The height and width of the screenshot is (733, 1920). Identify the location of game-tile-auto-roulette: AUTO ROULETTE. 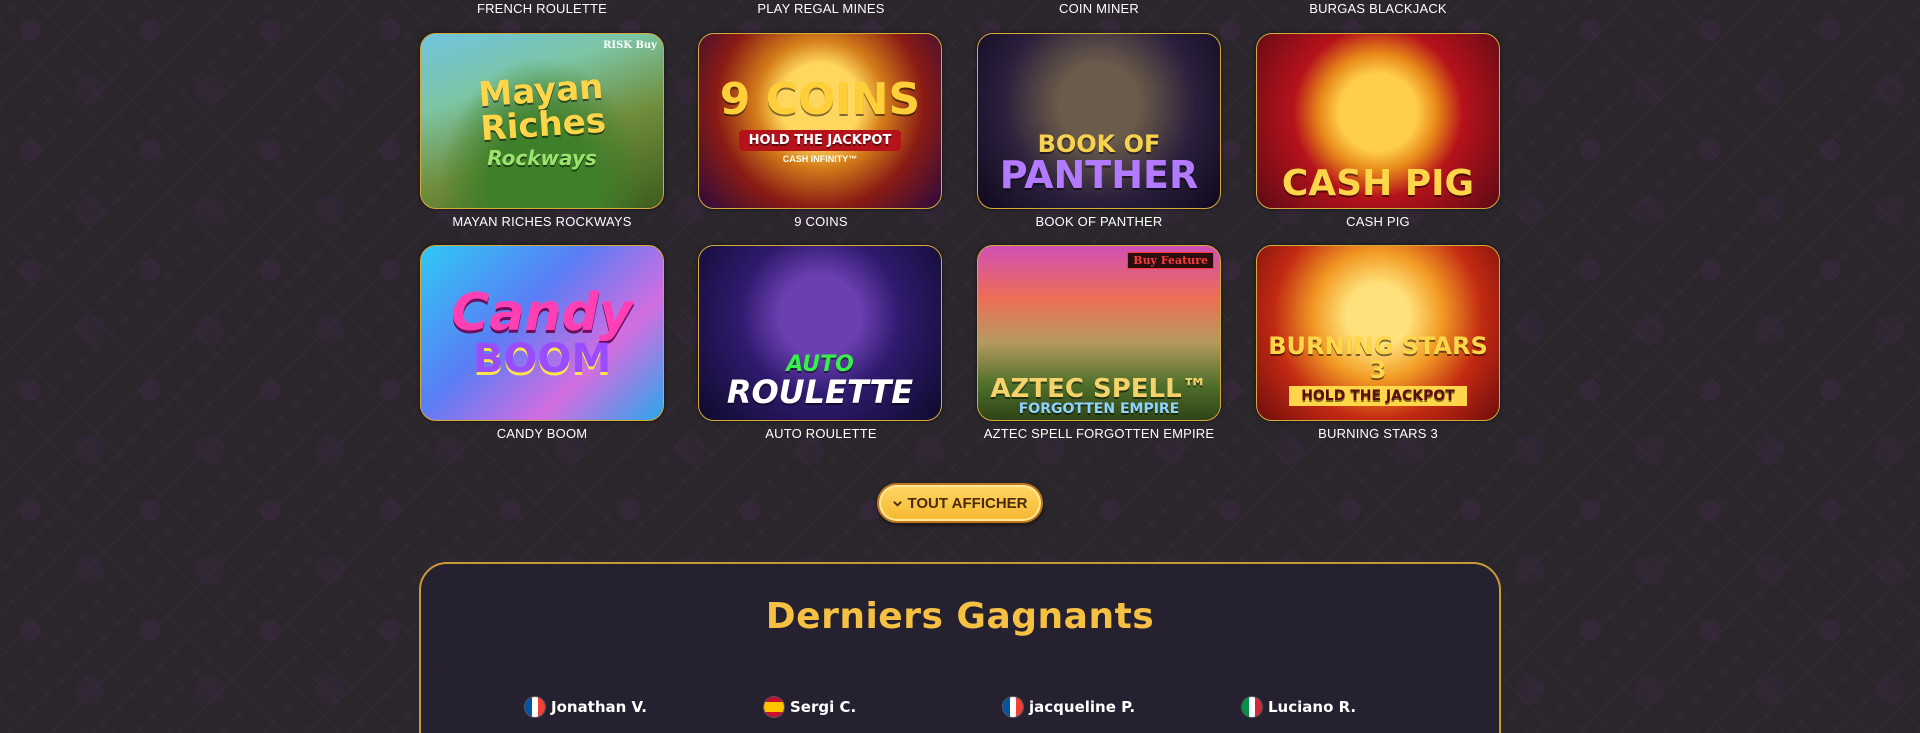
(820, 333).